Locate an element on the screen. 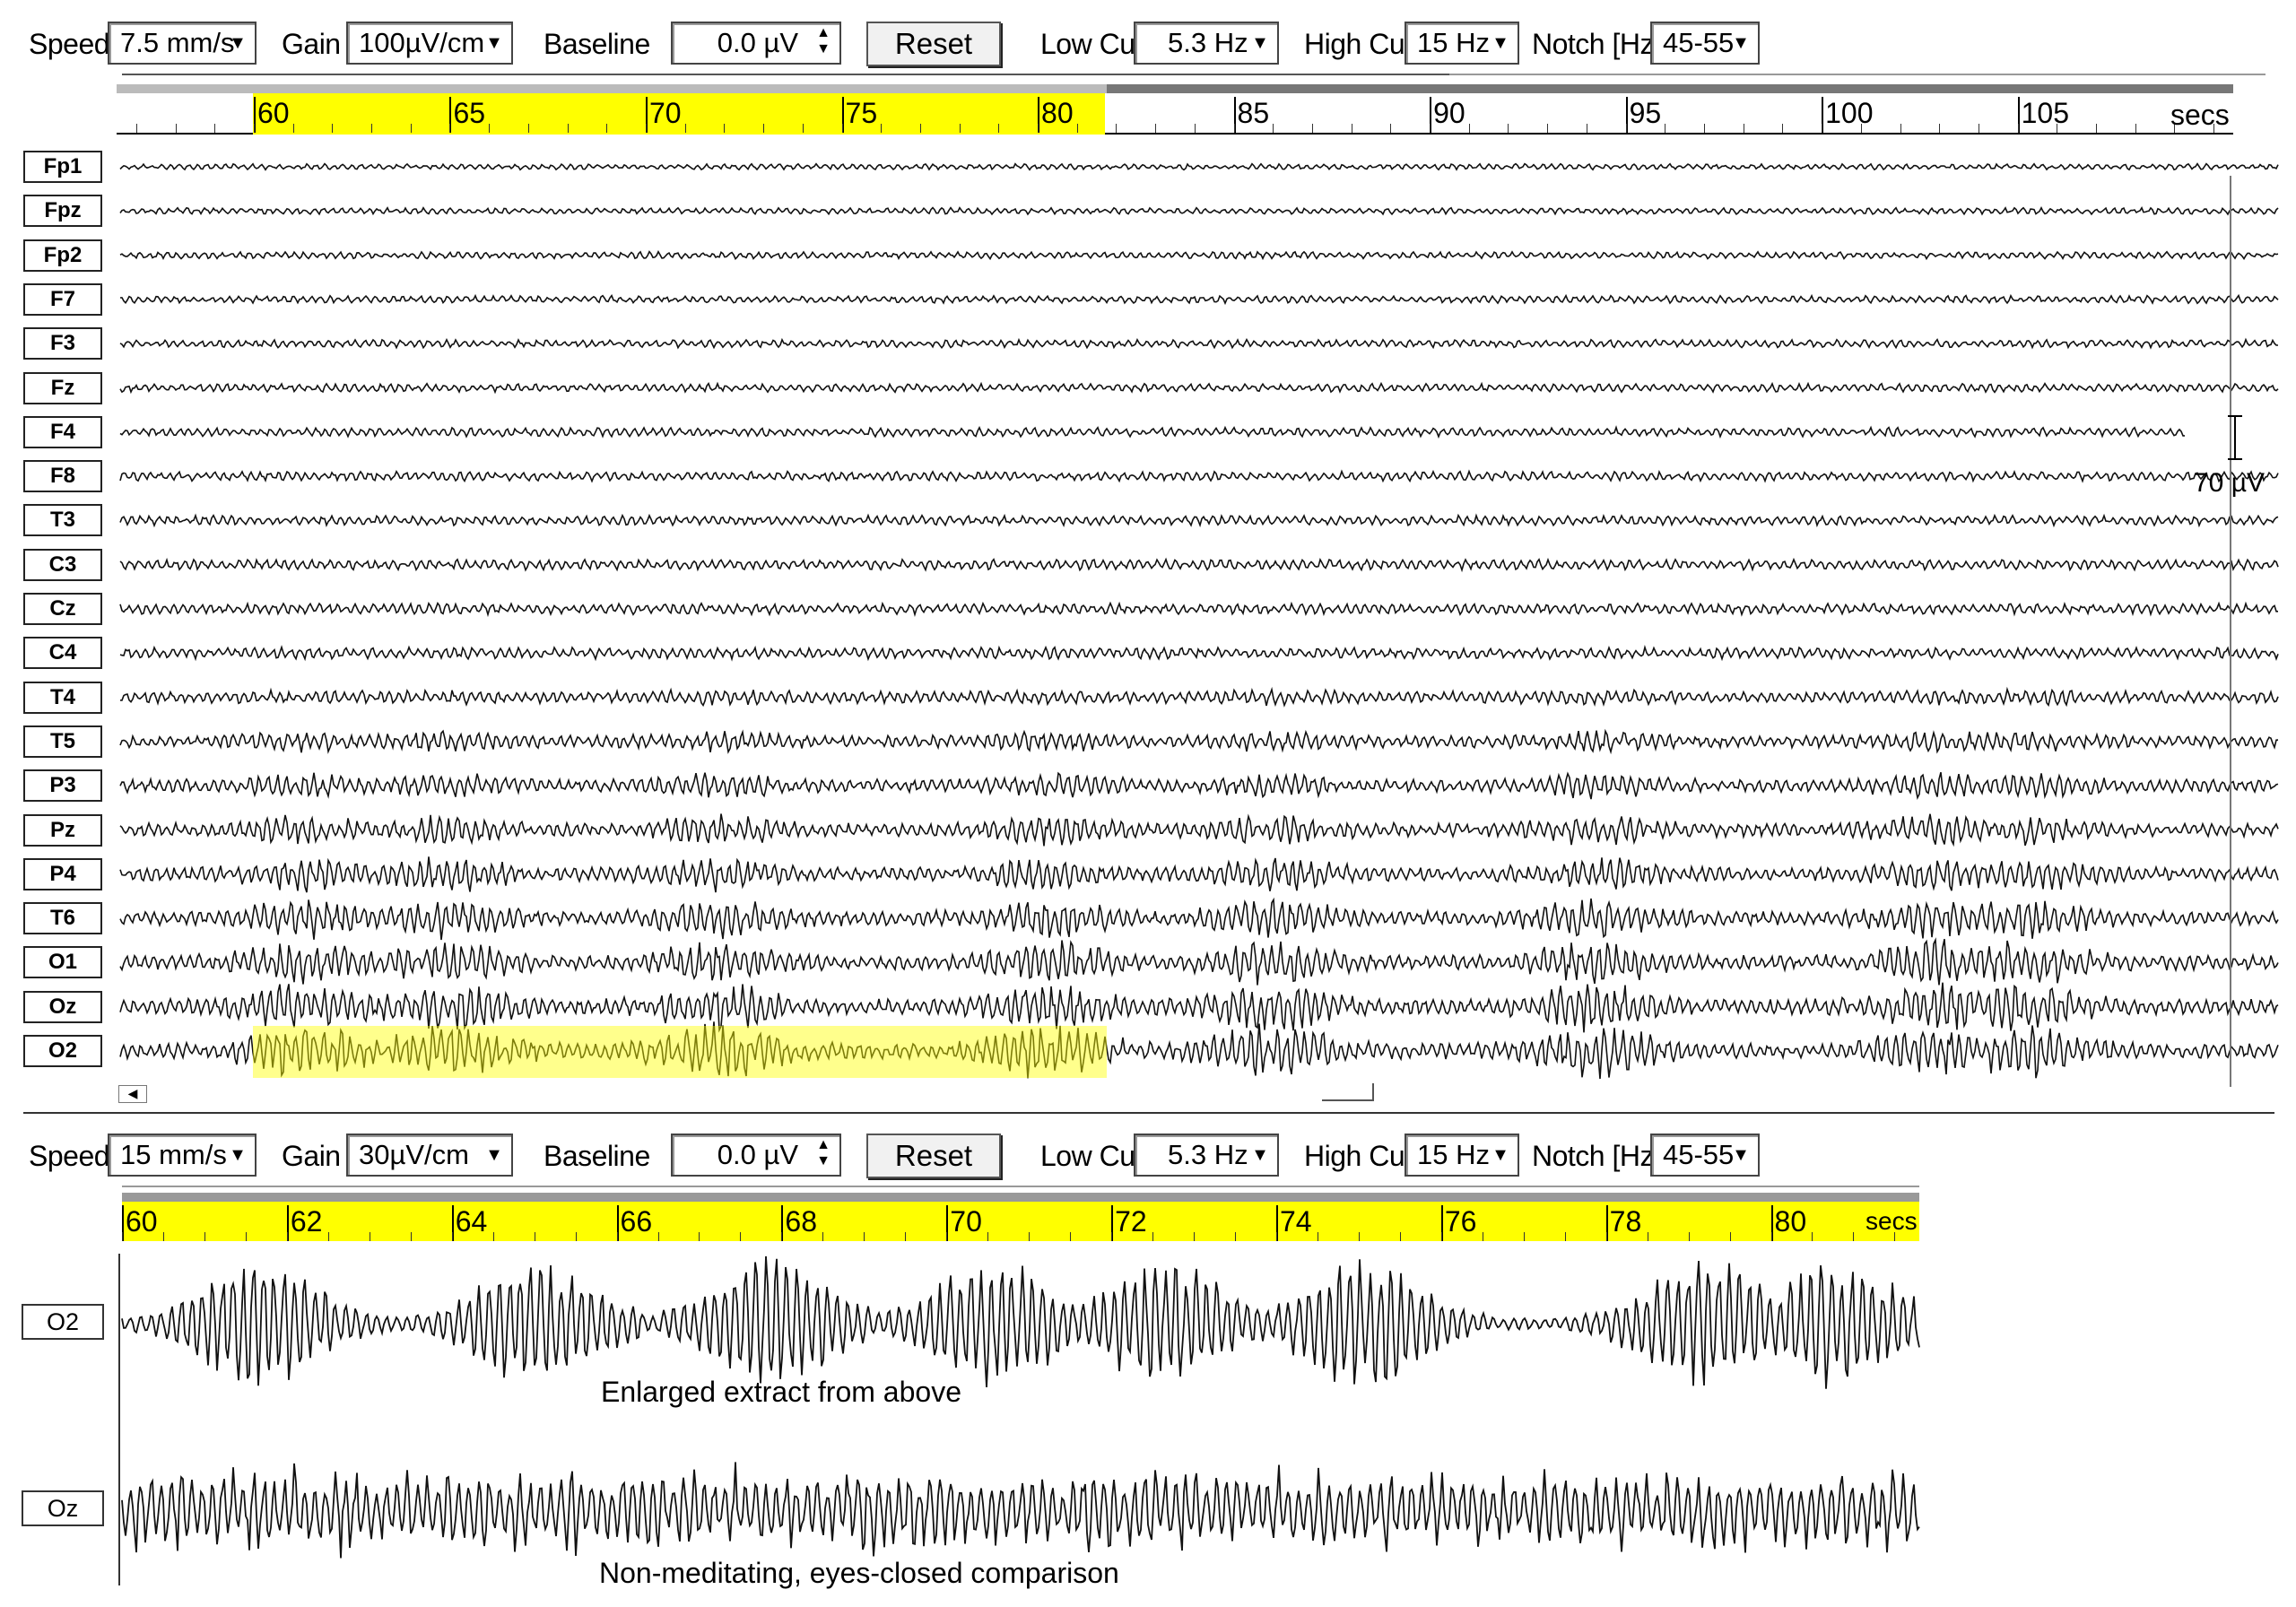  extract-caption-comparison: Non-meditating, eyes-closed comparison is located at coordinates (859, 1573).